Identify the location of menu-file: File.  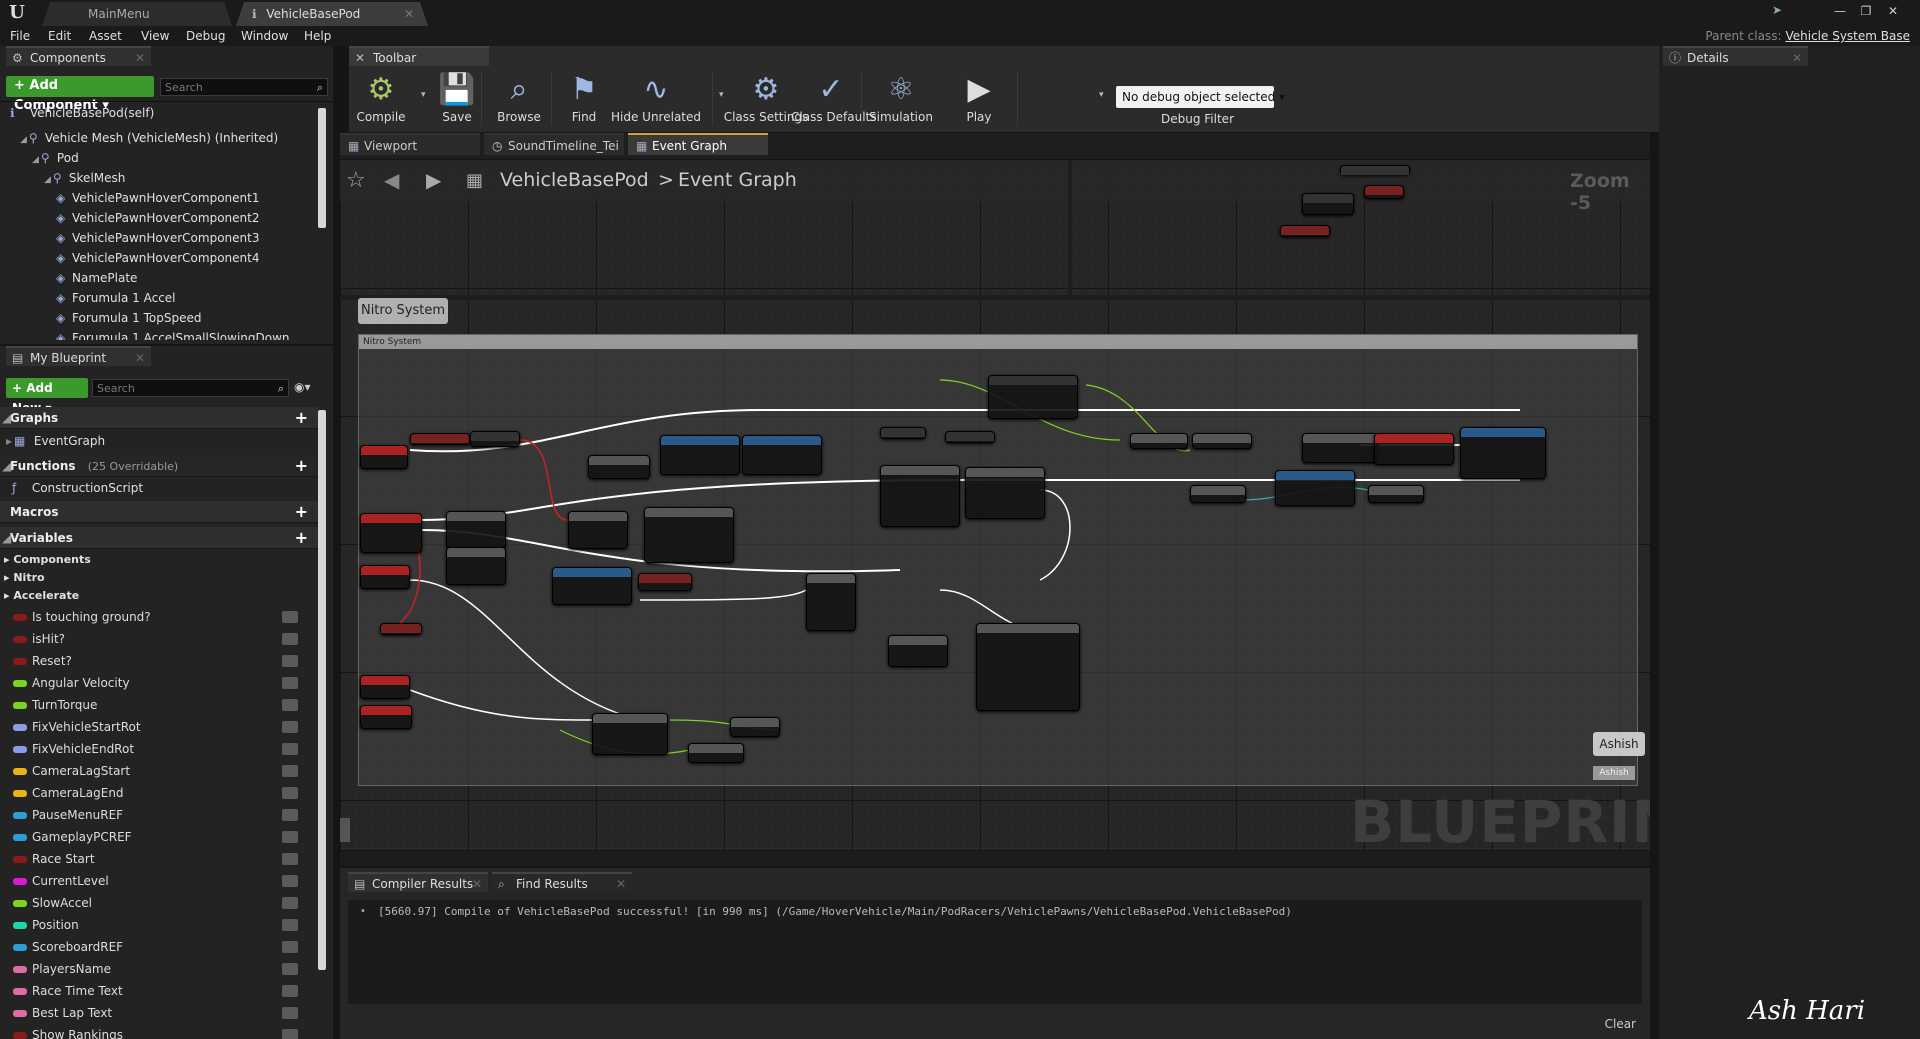
(20, 36).